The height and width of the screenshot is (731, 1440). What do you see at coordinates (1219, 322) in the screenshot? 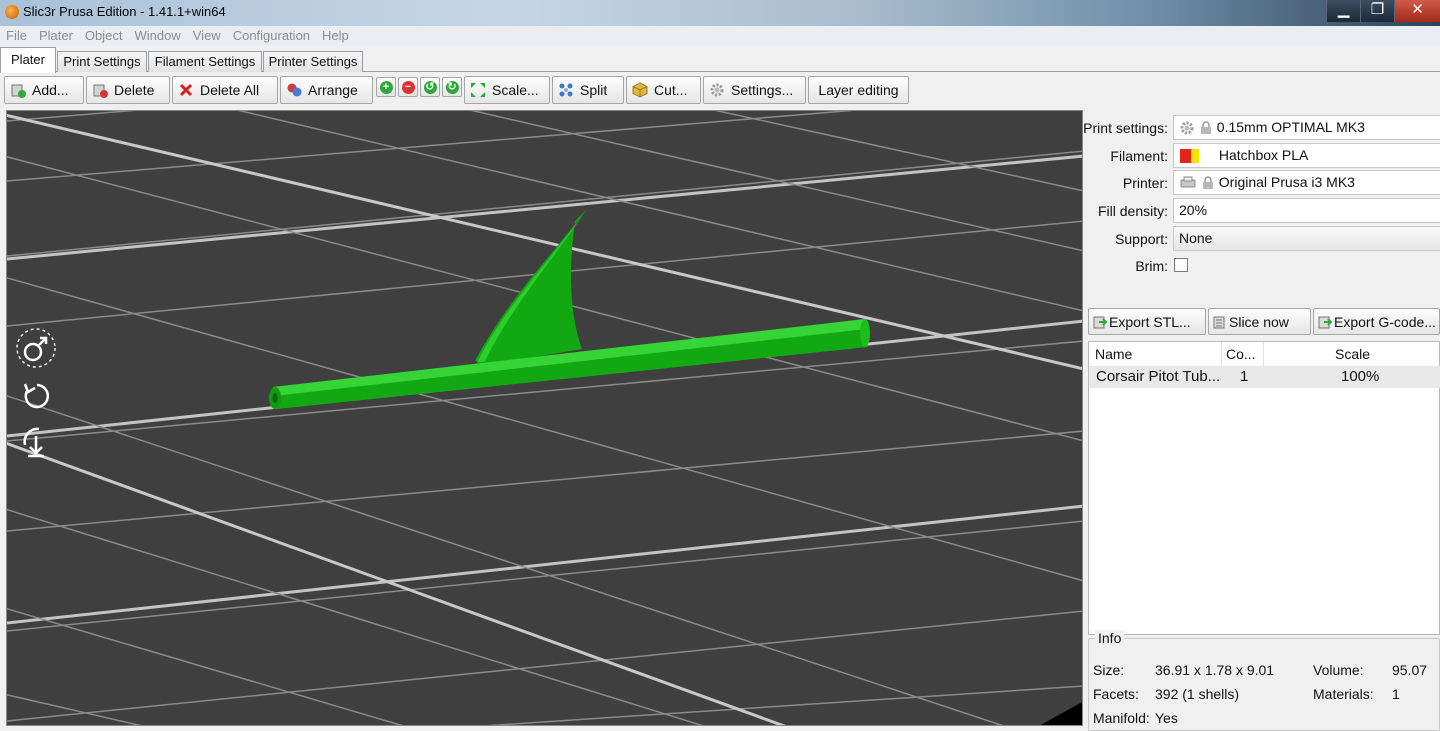
I see `slice-icon` at bounding box center [1219, 322].